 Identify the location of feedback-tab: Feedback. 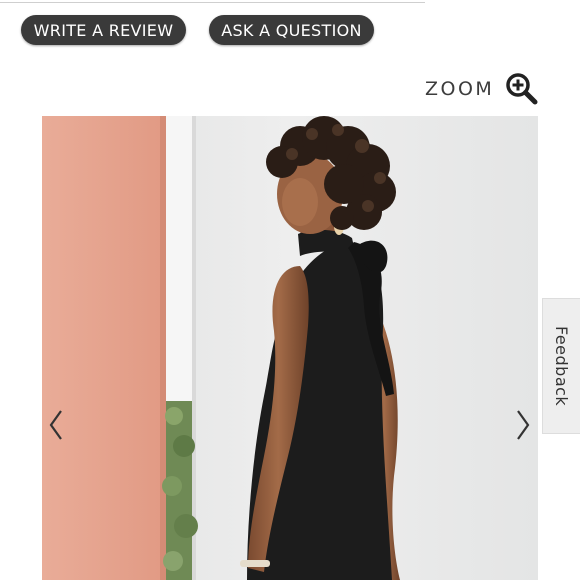
(561, 366).